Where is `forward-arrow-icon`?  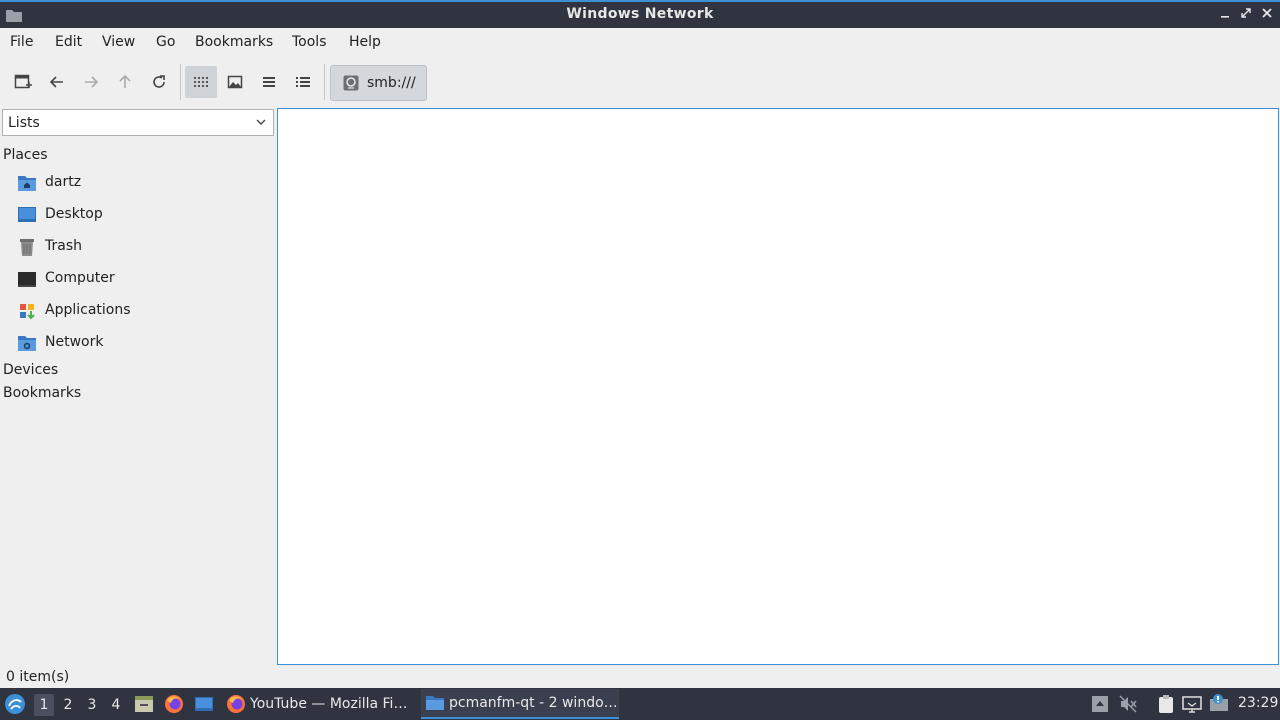
forward-arrow-icon is located at coordinates (92, 82).